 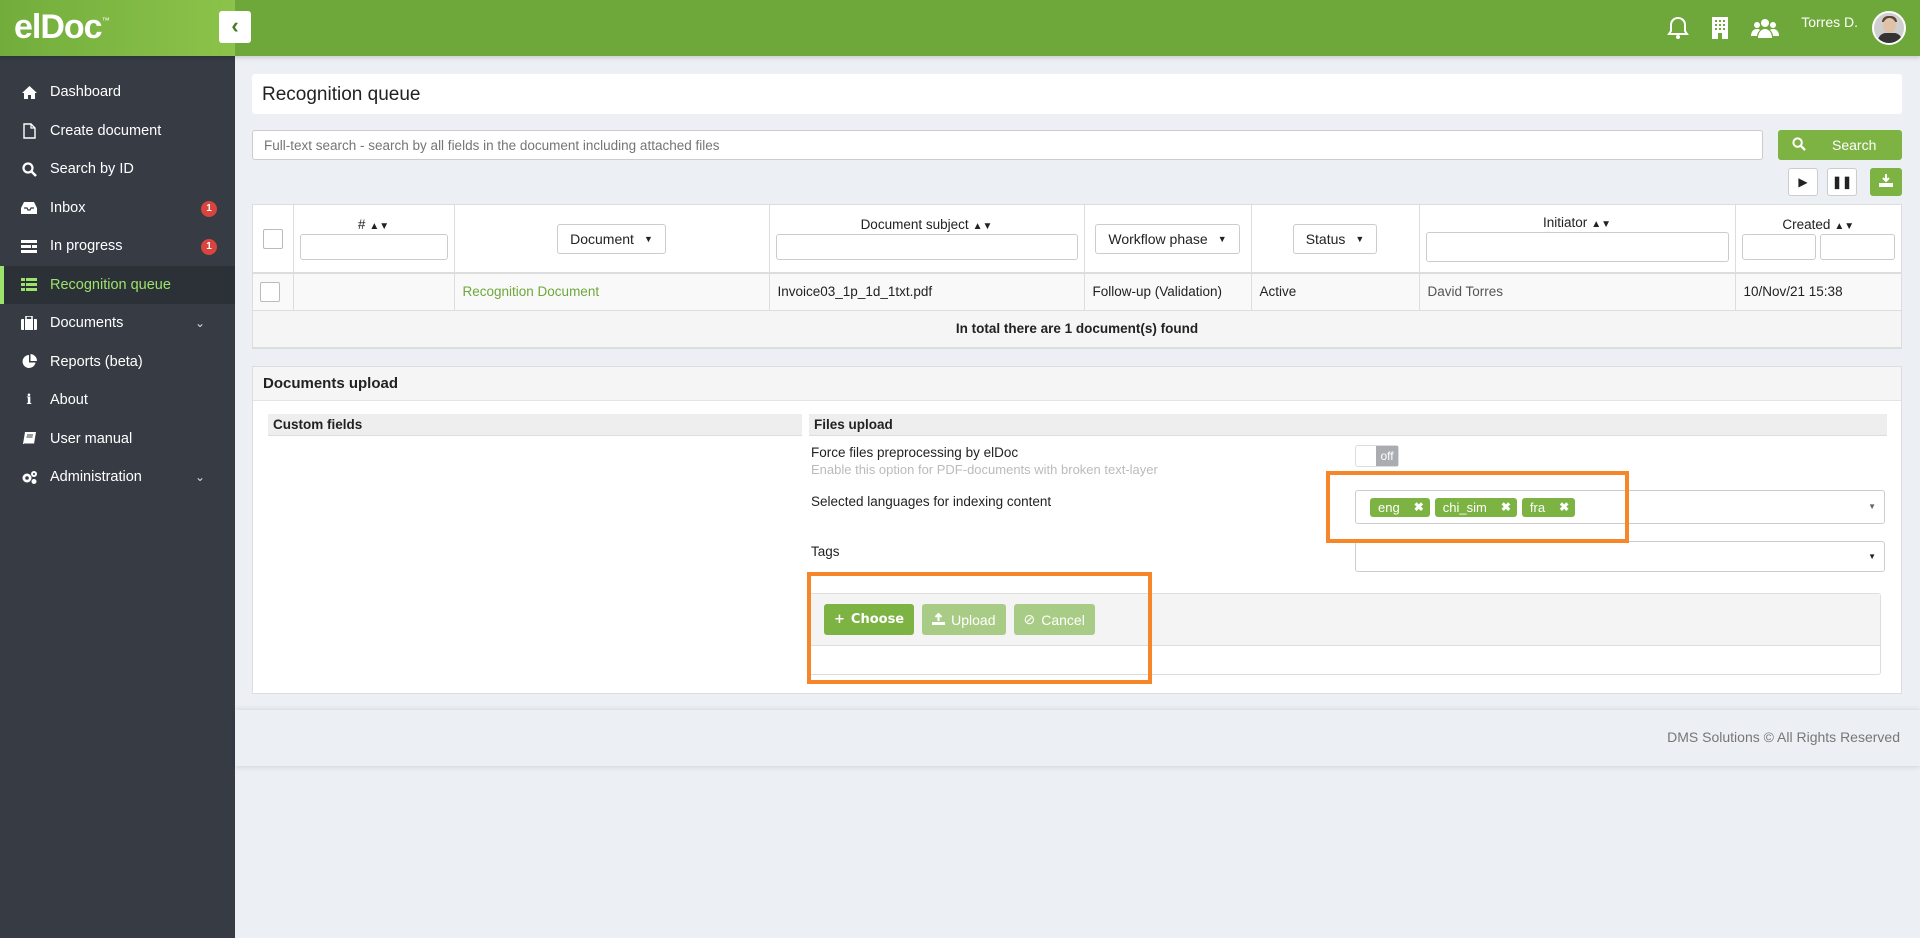 I want to click on custom-fields-header: Custom fields, so click(x=535, y=425).